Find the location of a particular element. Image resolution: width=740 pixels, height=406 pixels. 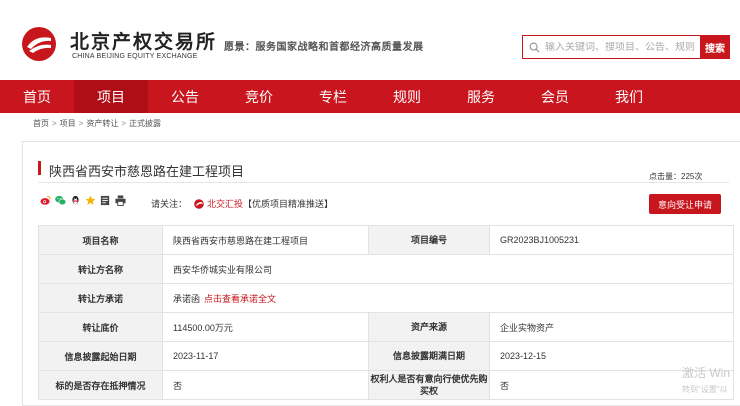

search-icon is located at coordinates (534, 47).